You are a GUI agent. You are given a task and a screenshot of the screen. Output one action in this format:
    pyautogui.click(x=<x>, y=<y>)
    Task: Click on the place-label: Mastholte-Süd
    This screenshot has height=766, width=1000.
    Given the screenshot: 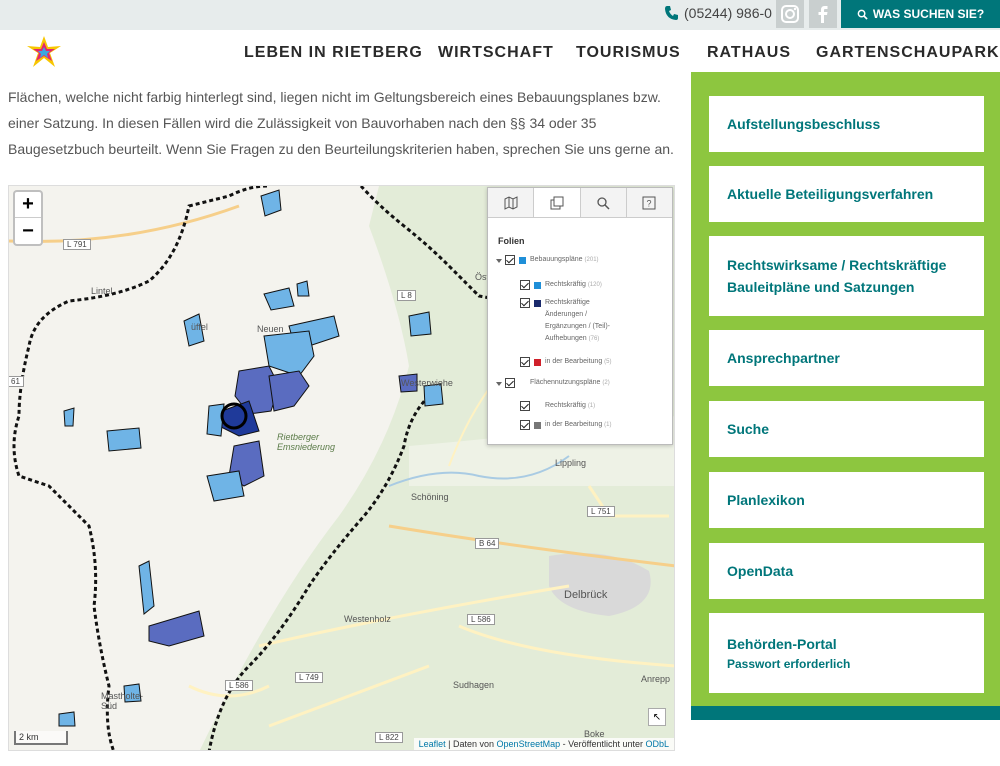 What is the action you would take?
    pyautogui.click(x=122, y=701)
    